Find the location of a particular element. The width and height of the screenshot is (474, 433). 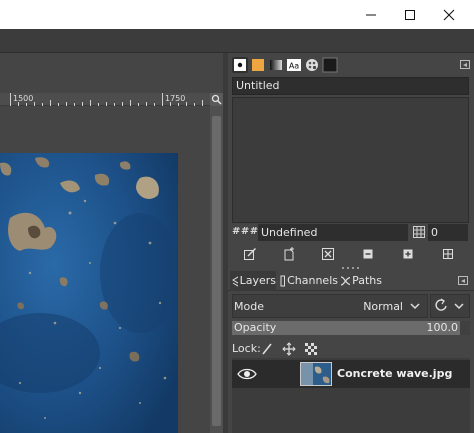

maximize-button is located at coordinates (410, 14).